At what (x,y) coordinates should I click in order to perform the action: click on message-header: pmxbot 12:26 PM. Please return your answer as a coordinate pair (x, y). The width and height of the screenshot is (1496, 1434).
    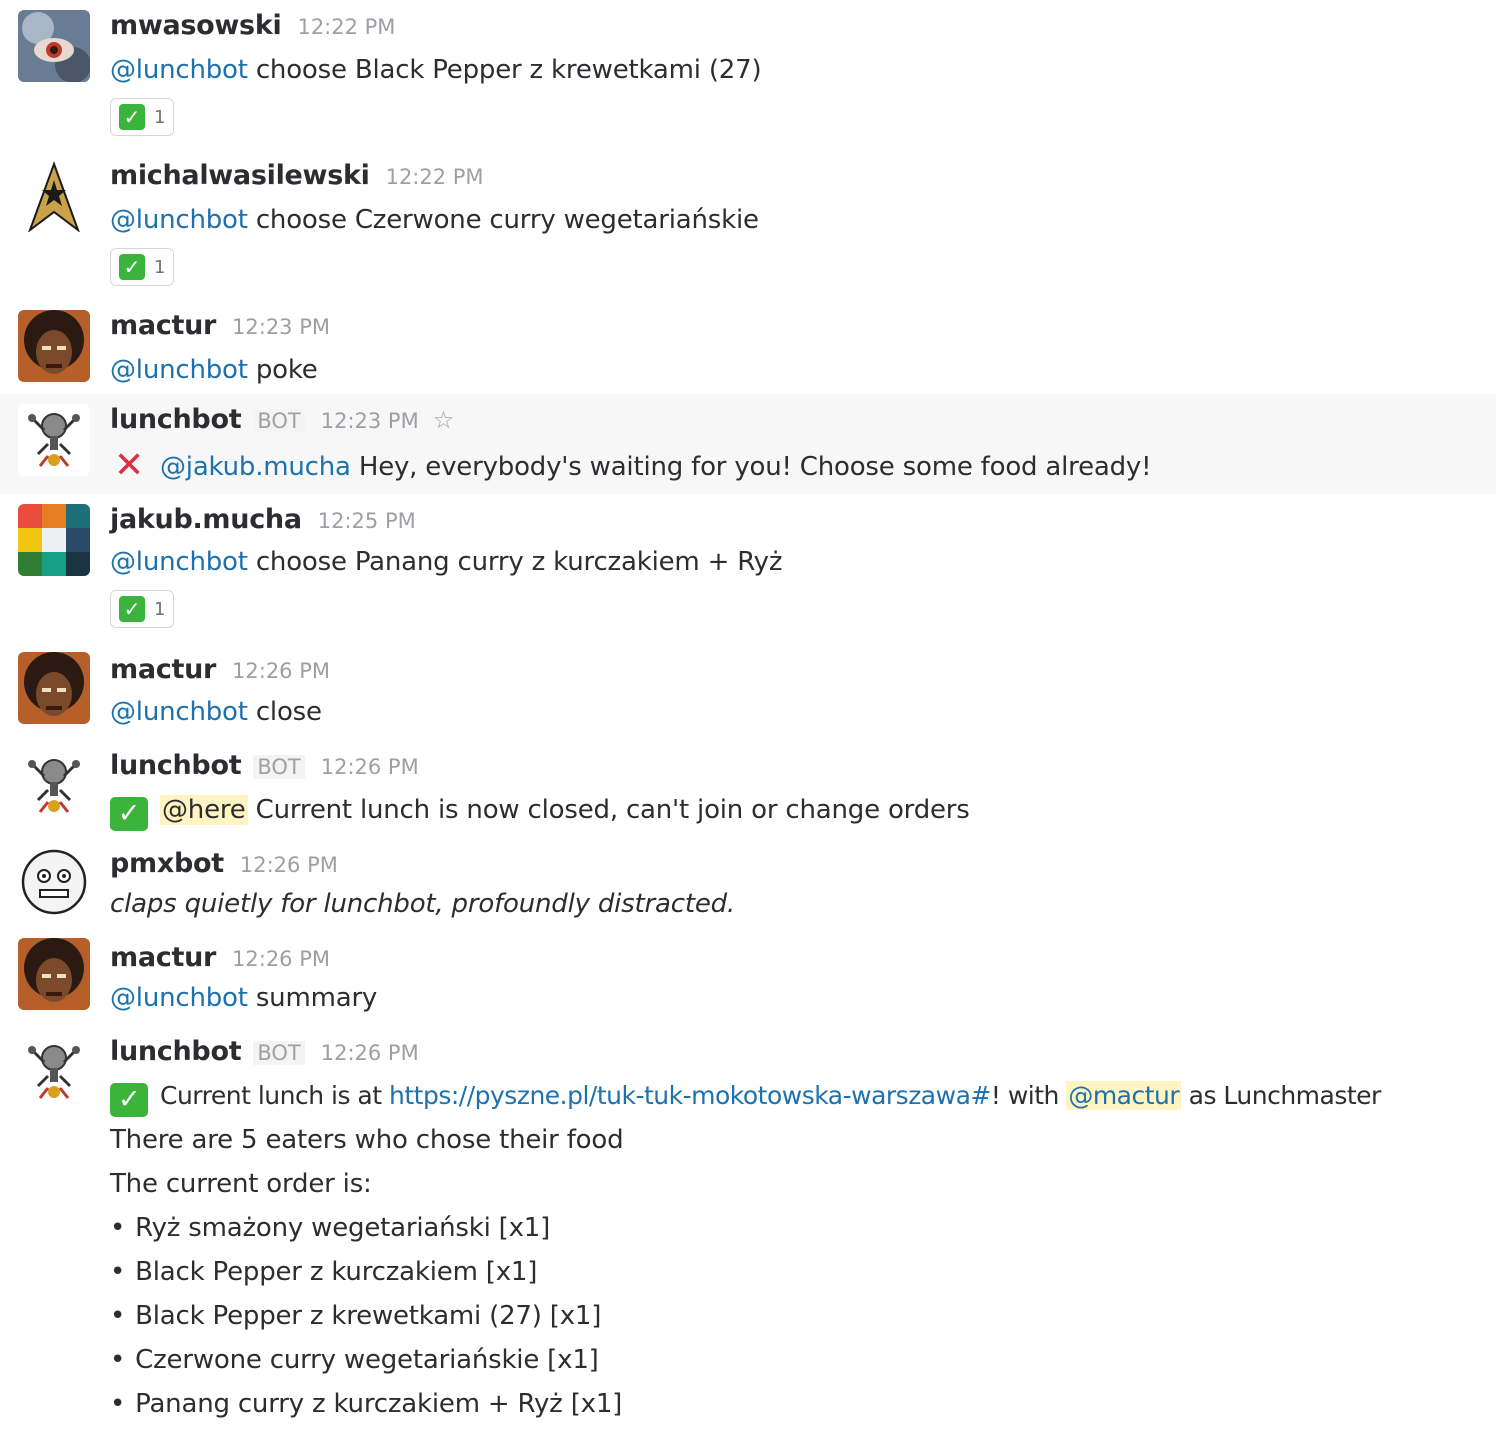
    Looking at the image, I should click on (224, 865).